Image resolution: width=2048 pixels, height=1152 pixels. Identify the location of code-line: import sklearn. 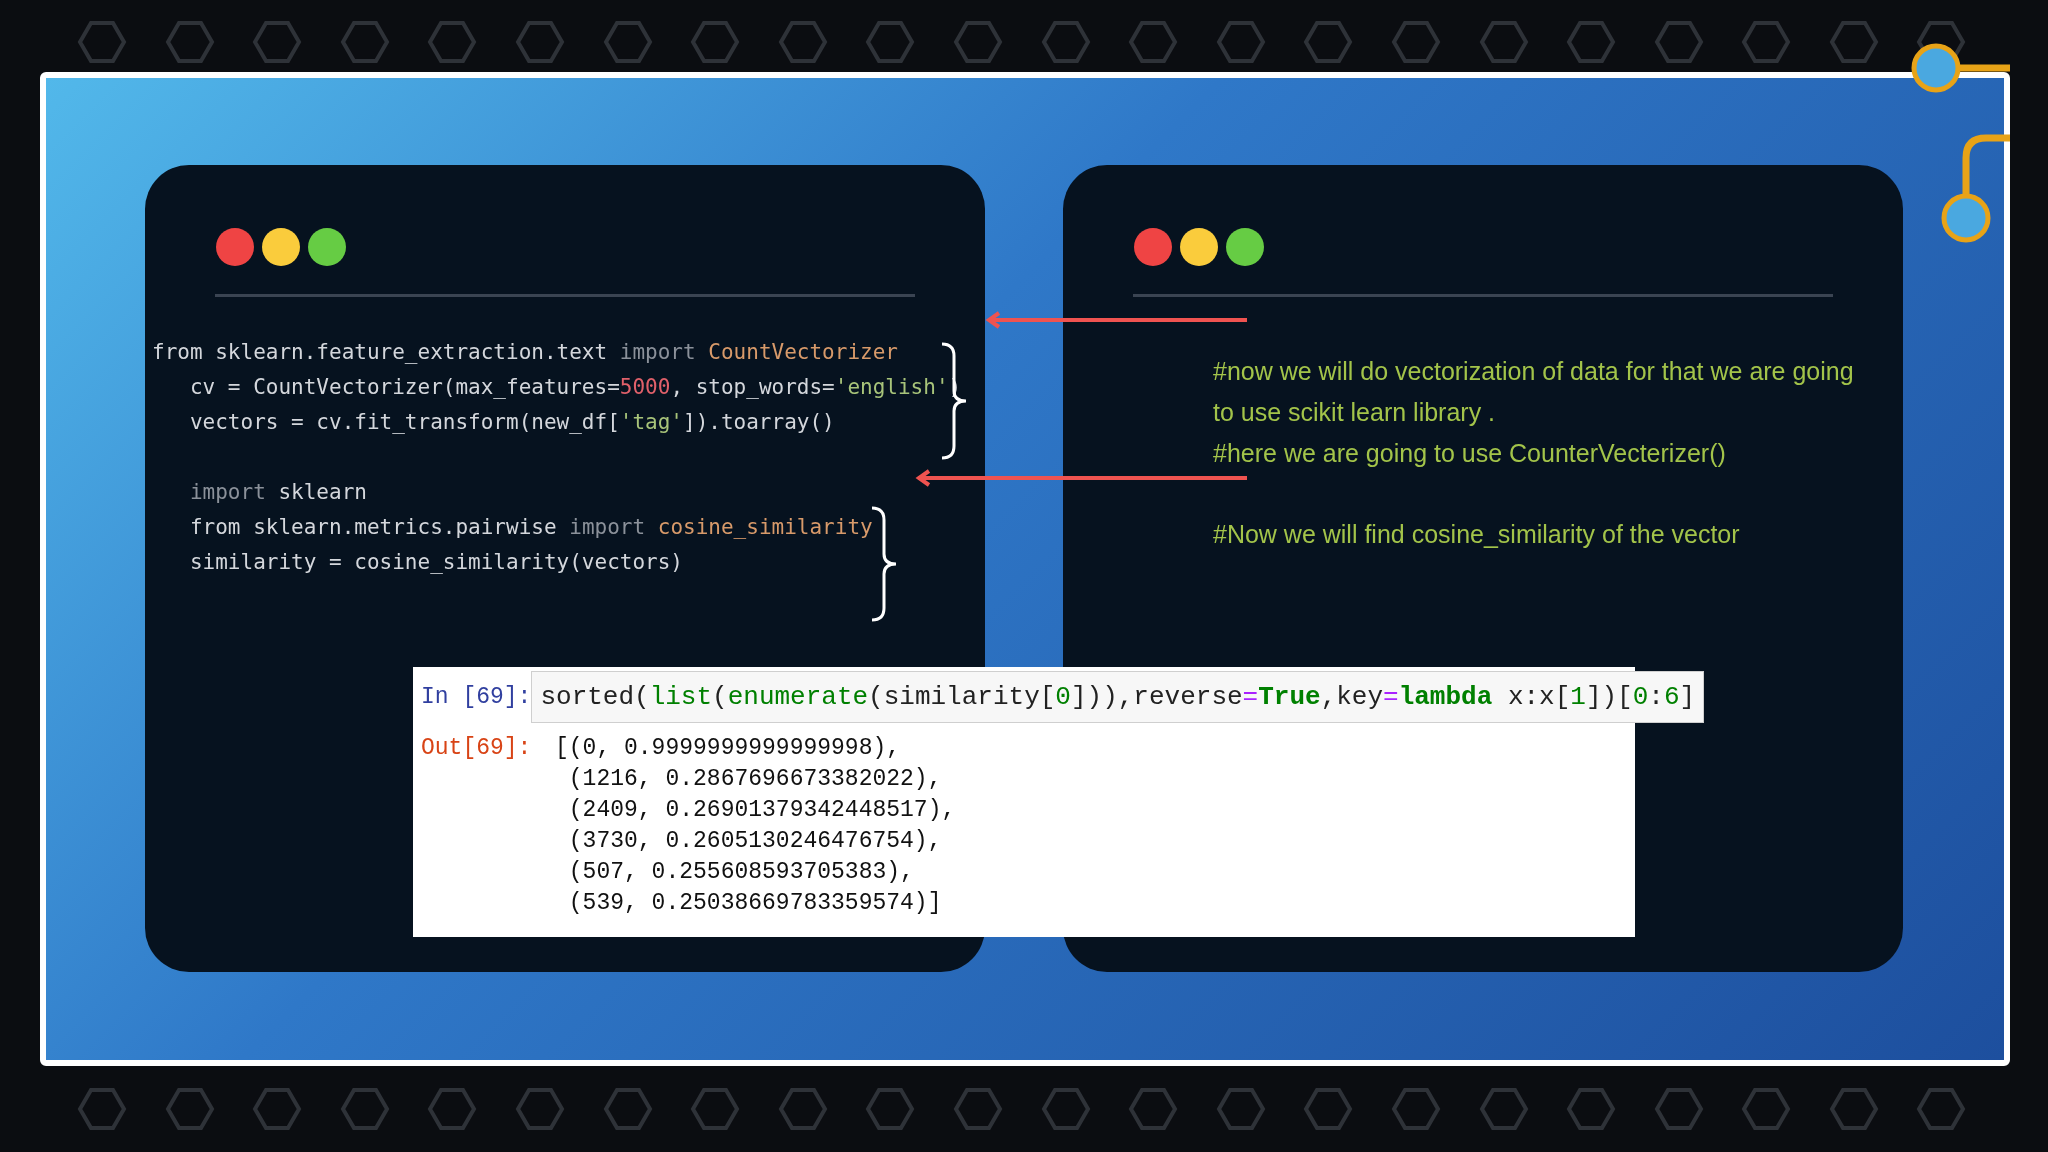
(277, 492).